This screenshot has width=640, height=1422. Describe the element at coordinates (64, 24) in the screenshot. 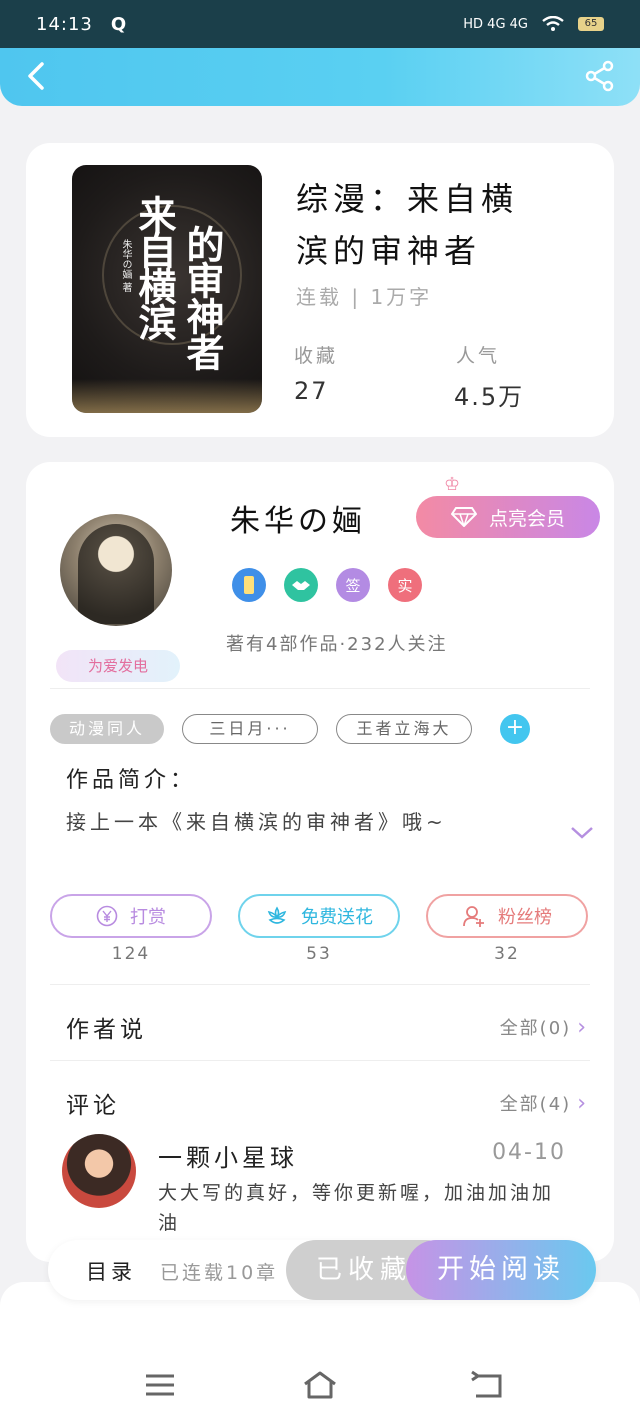

I see `status-time: 14:13` at that location.